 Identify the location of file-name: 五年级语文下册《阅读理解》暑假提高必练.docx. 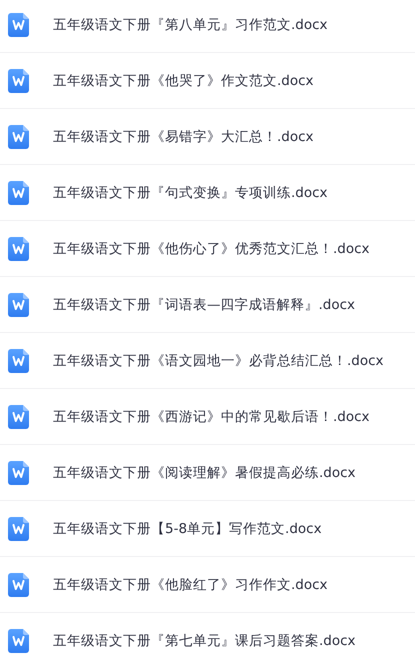
(204, 473).